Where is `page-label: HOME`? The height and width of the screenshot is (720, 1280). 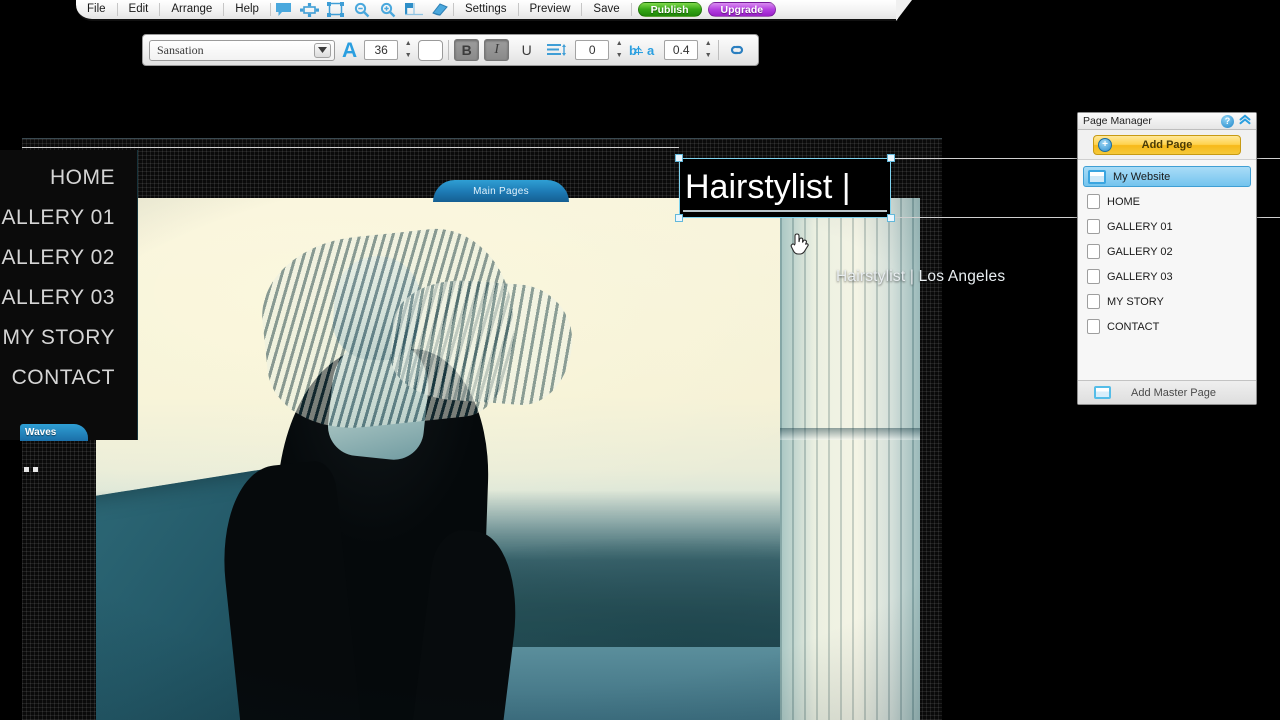 page-label: HOME is located at coordinates (1123, 201).